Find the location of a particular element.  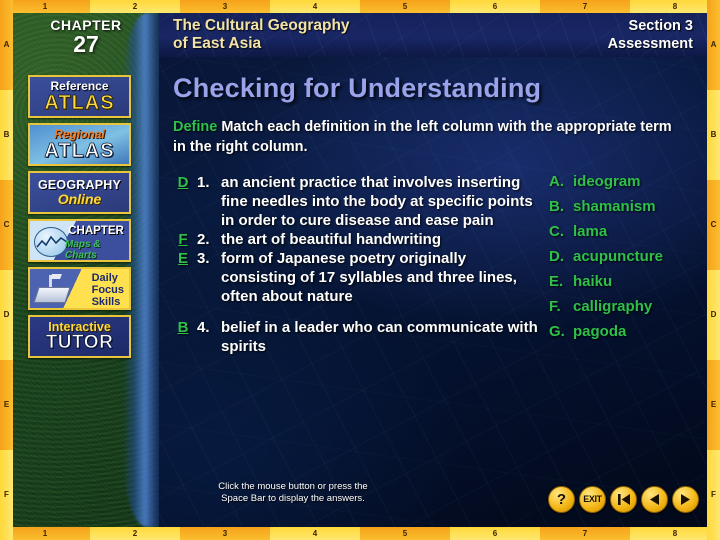

ruler-tick: E is located at coordinates (713, 405).